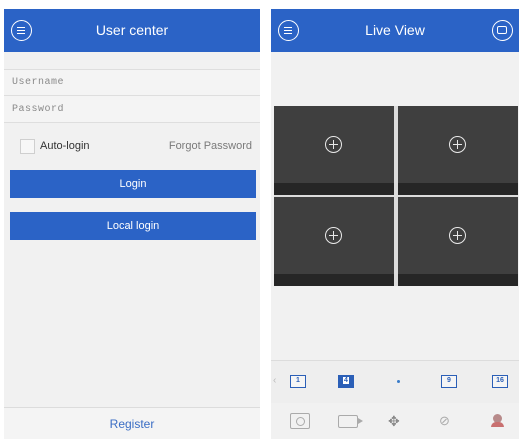 The width and height of the screenshot is (519, 439). I want to click on chevron-left-icon: ‹, so click(274, 380).